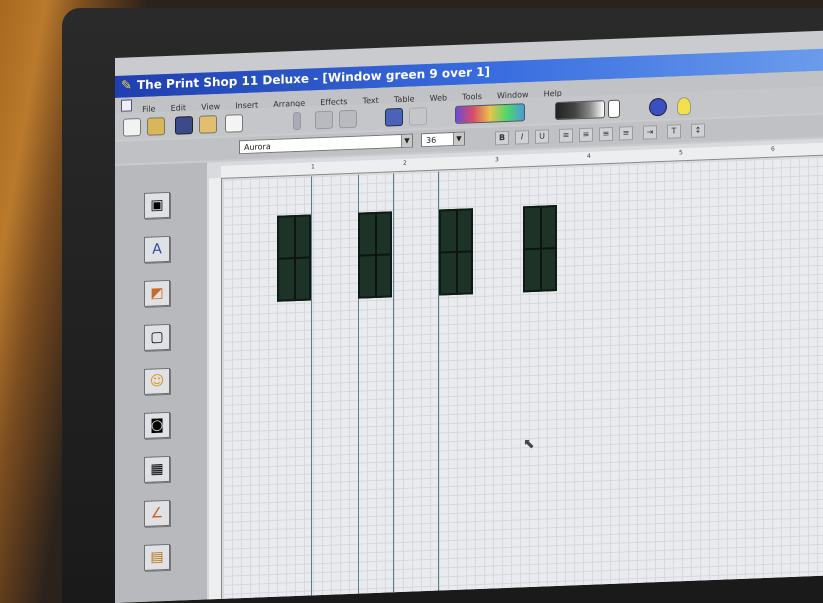 The height and width of the screenshot is (603, 823). I want to click on indent-button: ⇥, so click(650, 132).